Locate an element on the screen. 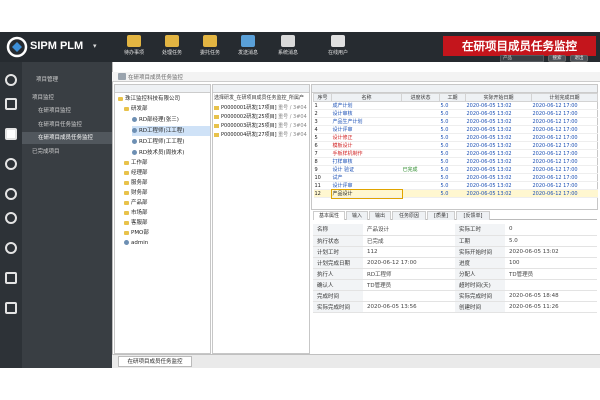 The height and width of the screenshot is (400, 600). column-header: 工期 is located at coordinates (452, 97).